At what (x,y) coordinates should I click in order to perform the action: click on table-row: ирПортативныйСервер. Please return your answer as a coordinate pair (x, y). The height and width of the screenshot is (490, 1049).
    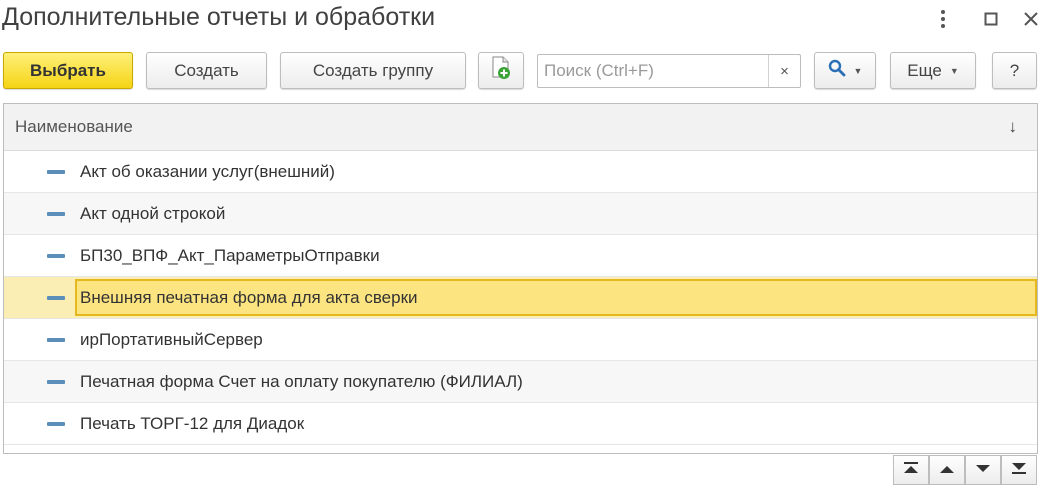
    Looking at the image, I should click on (520, 340).